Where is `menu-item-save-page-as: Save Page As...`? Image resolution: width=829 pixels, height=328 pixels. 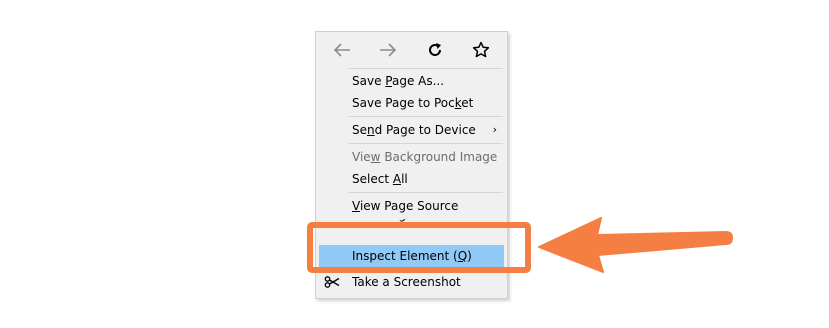
menu-item-save-page-as: Save Page As... is located at coordinates (411, 81).